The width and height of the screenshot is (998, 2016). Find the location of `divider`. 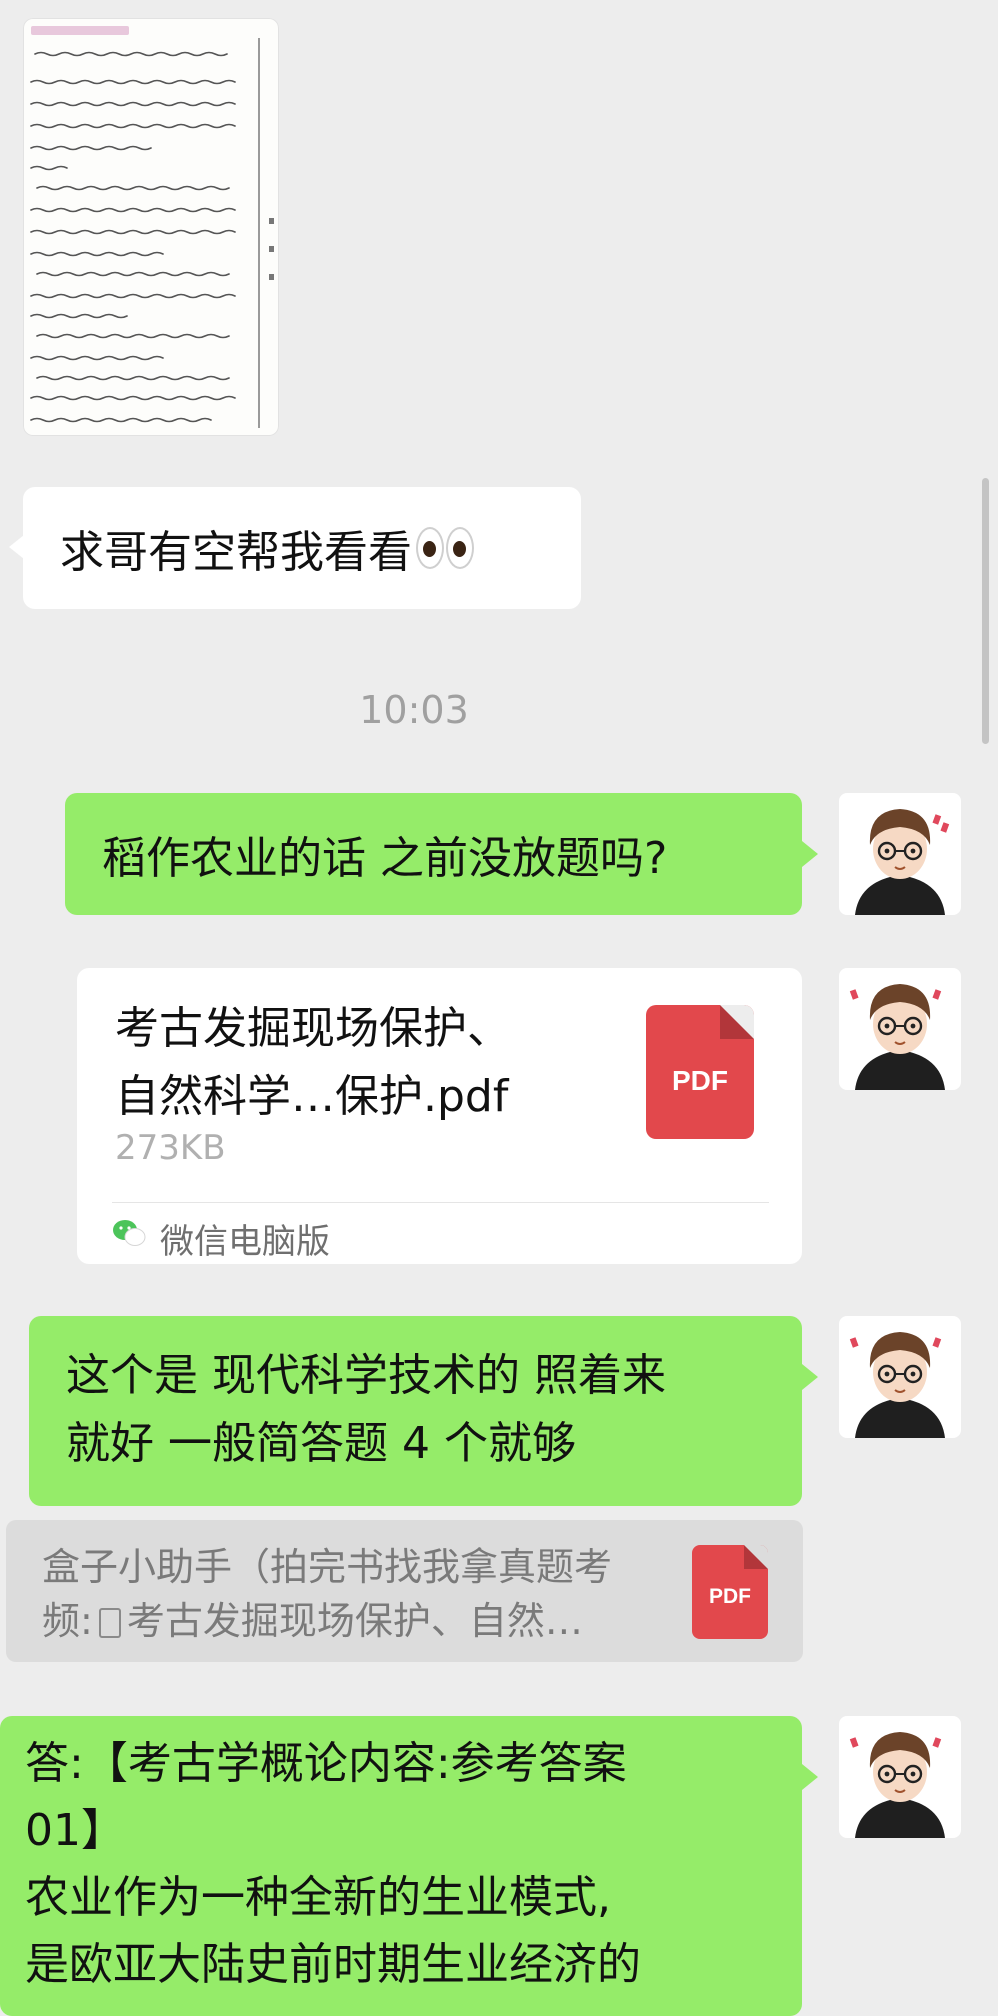

divider is located at coordinates (440, 1202).